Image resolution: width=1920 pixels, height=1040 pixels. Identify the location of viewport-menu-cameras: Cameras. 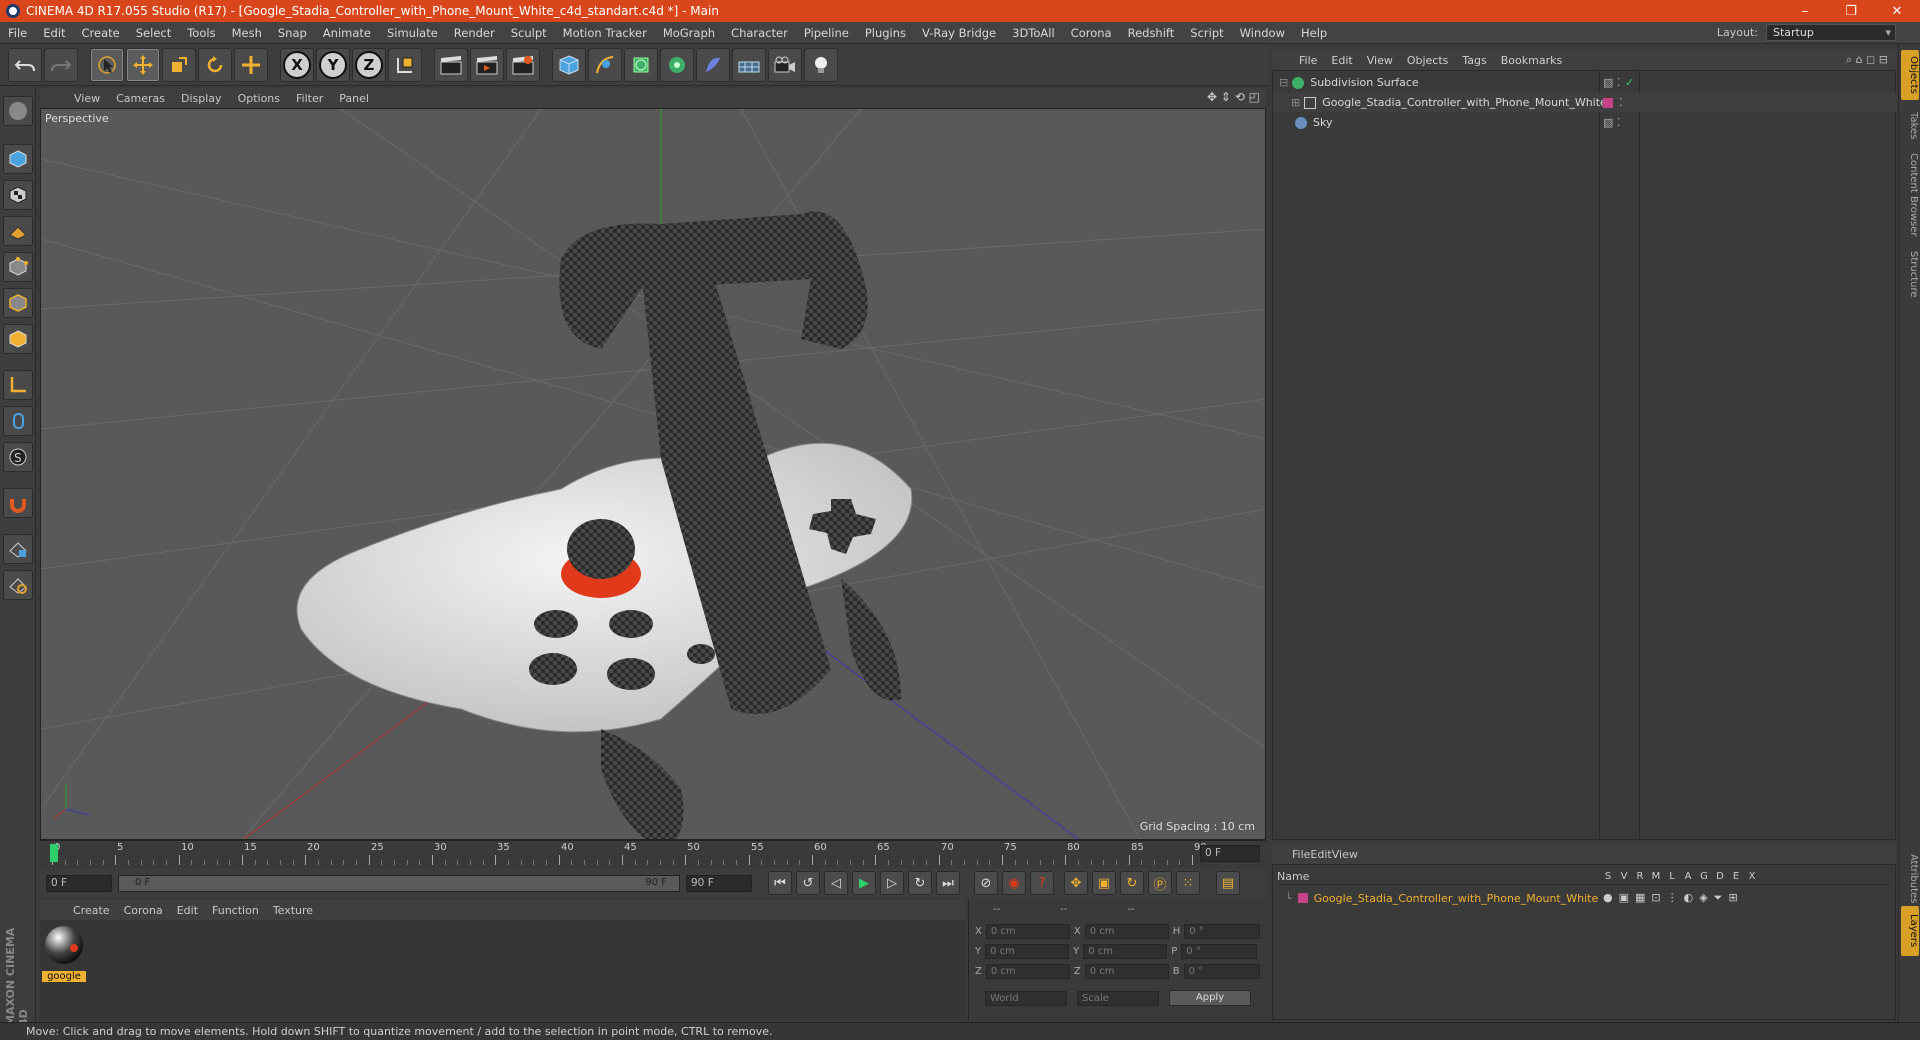
(140, 98).